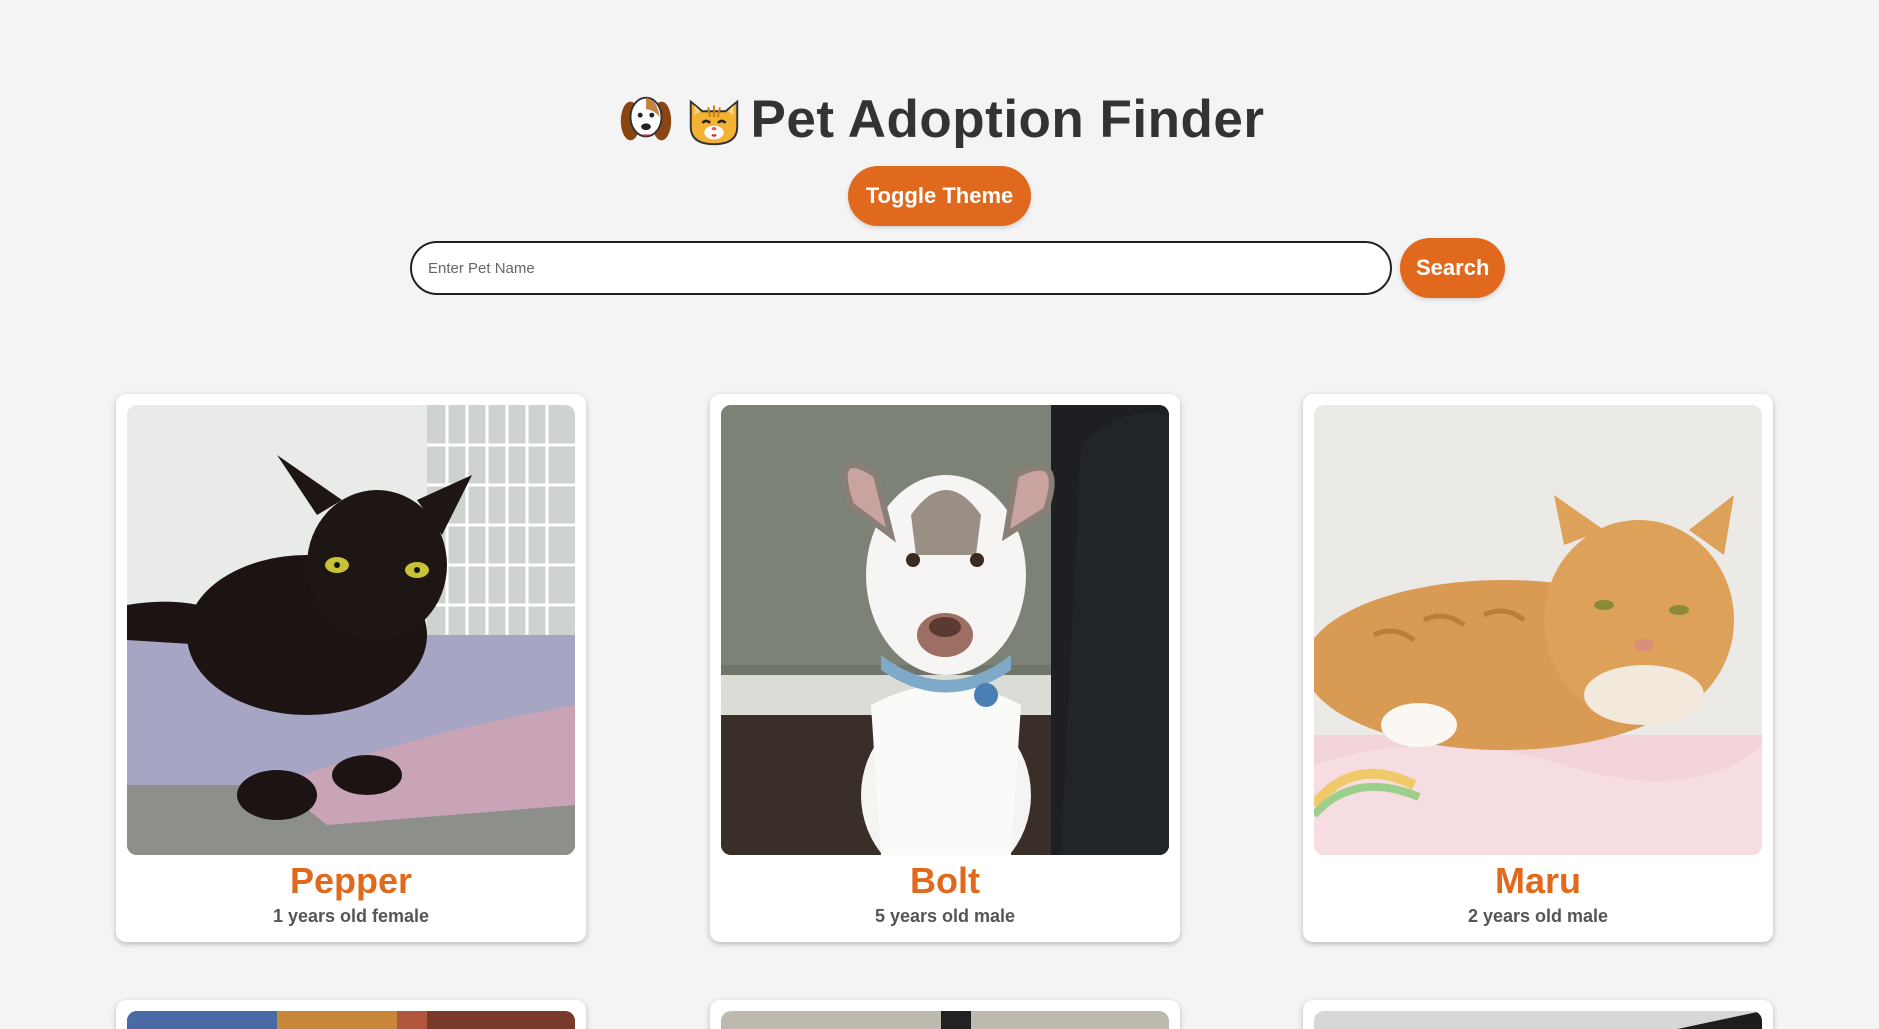  I want to click on pet-card: Maru 2 years old male, so click(1538, 668).